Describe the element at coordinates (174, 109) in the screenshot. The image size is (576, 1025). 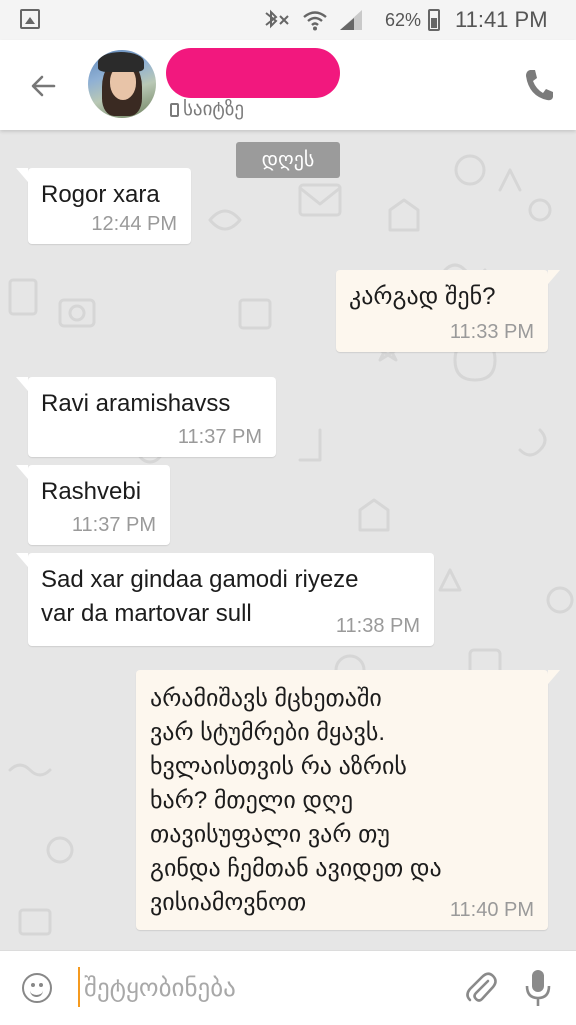
I see `mobile-phone-icon` at that location.